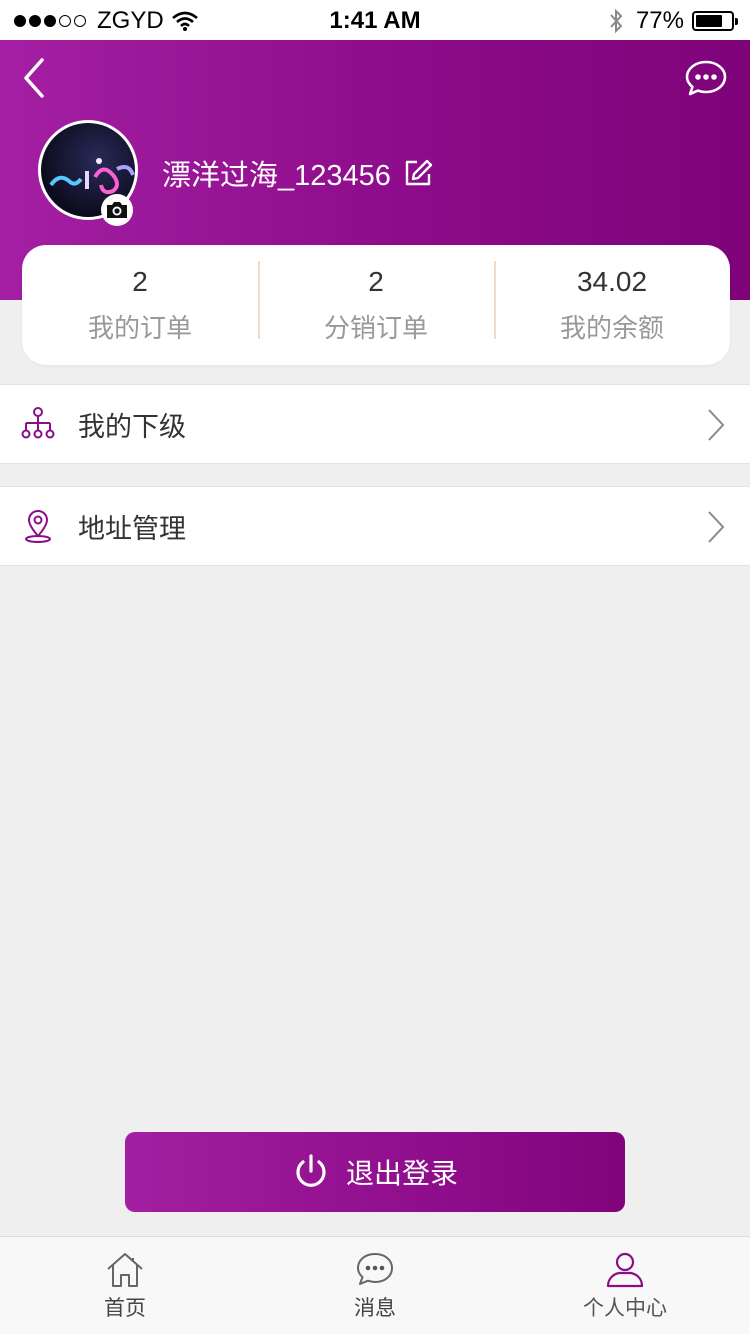  I want to click on camera-icon, so click(117, 210).